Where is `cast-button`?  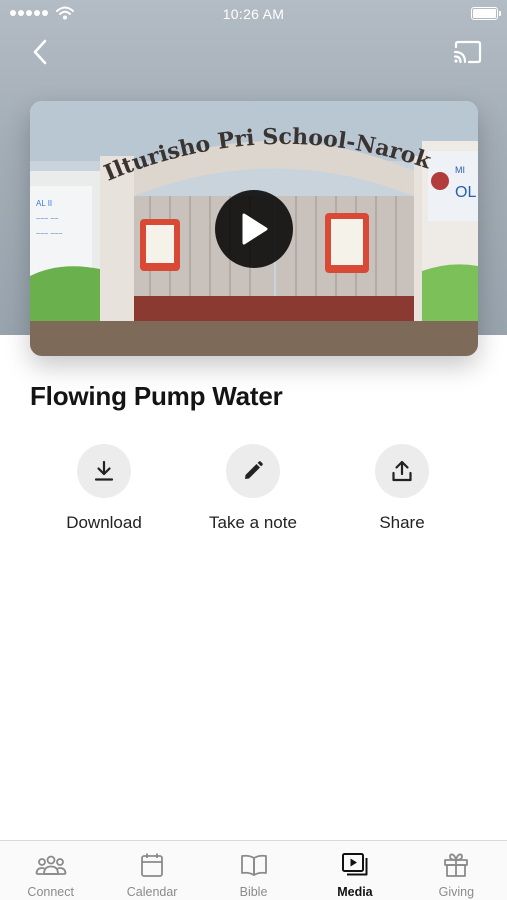
cast-button is located at coordinates (467, 52).